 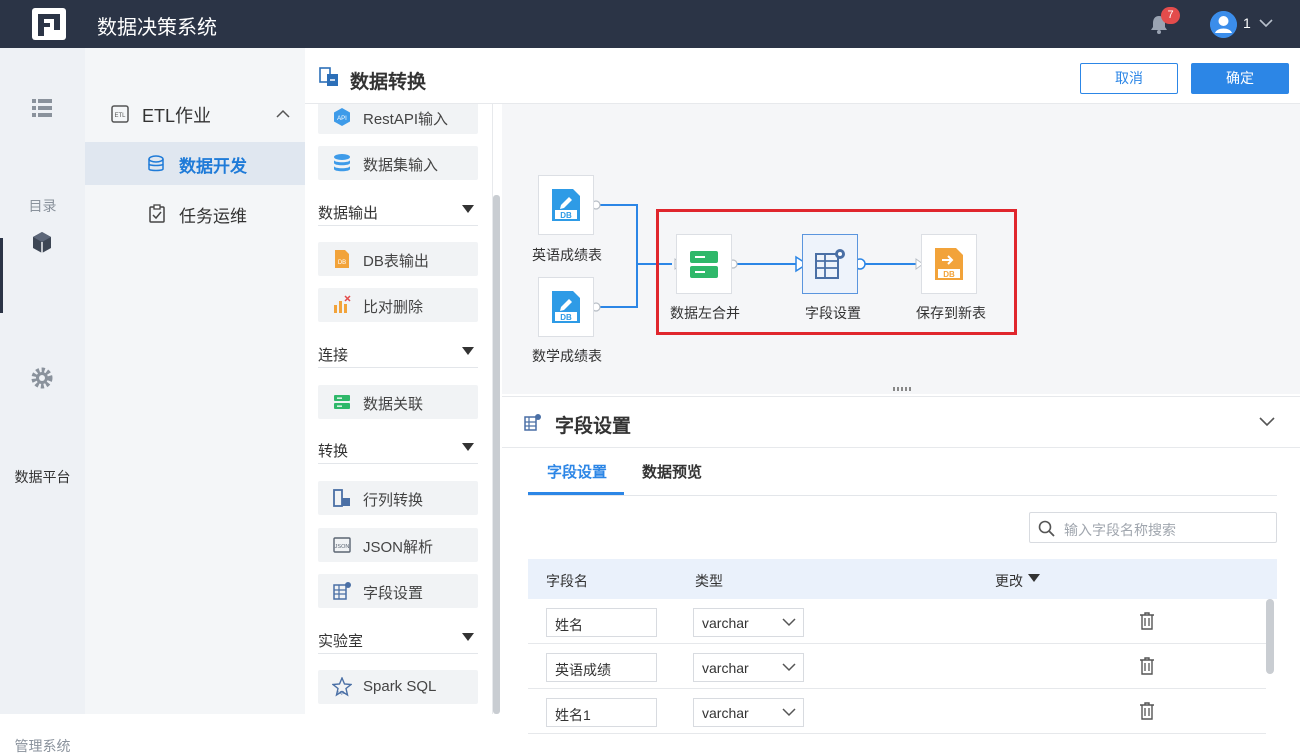 I want to click on user-name: 1, so click(x=1247, y=23).